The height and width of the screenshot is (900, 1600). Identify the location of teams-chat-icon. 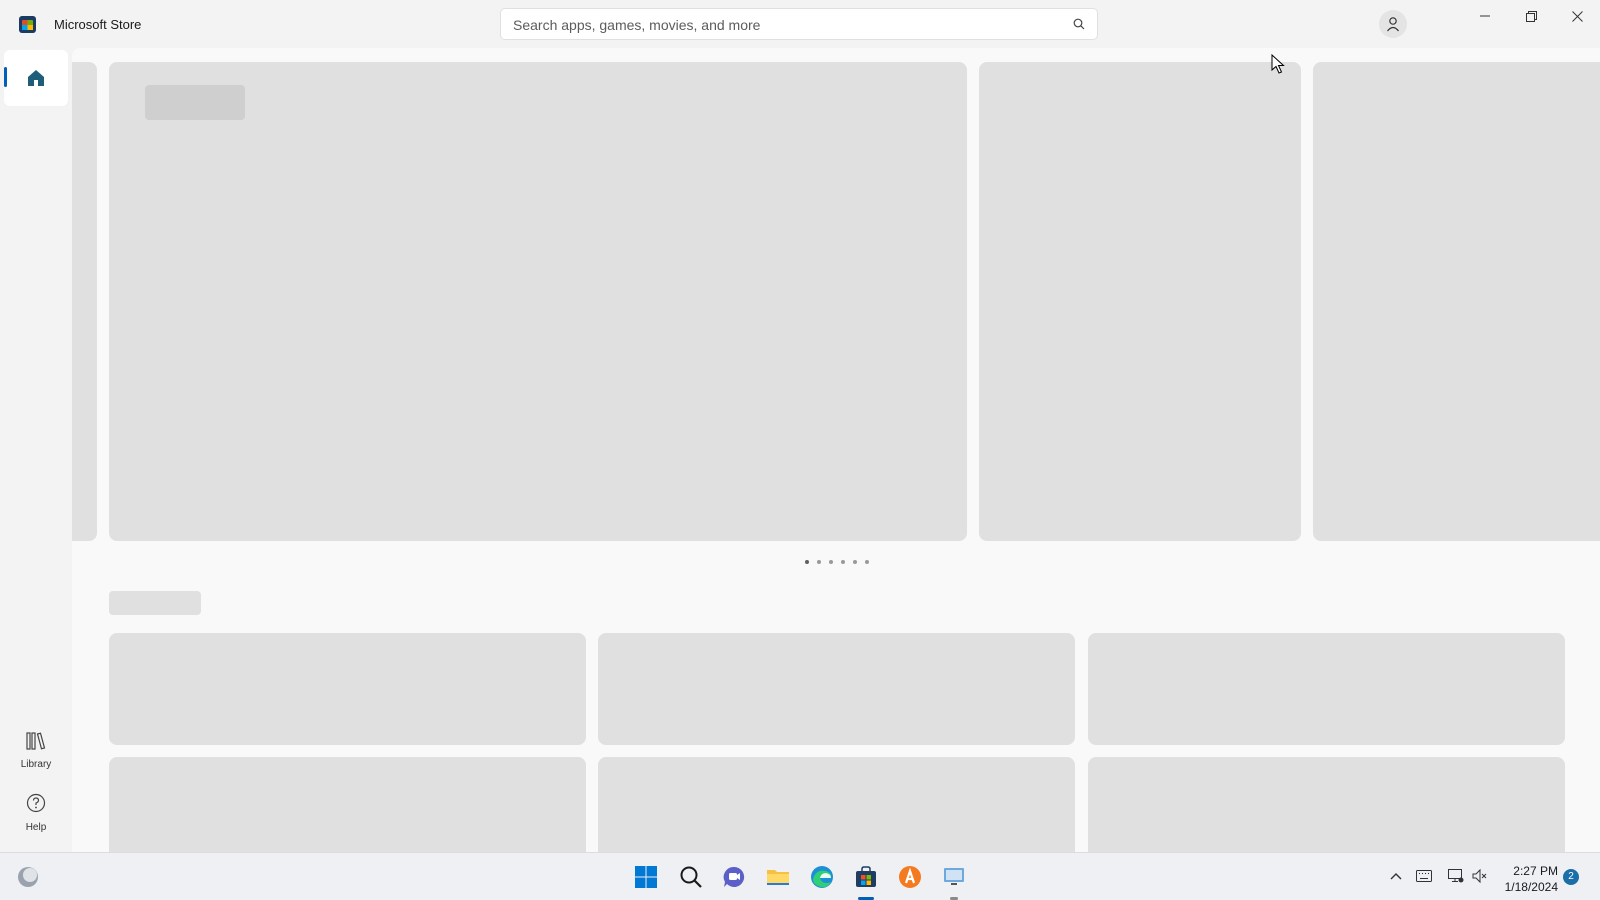
(734, 877).